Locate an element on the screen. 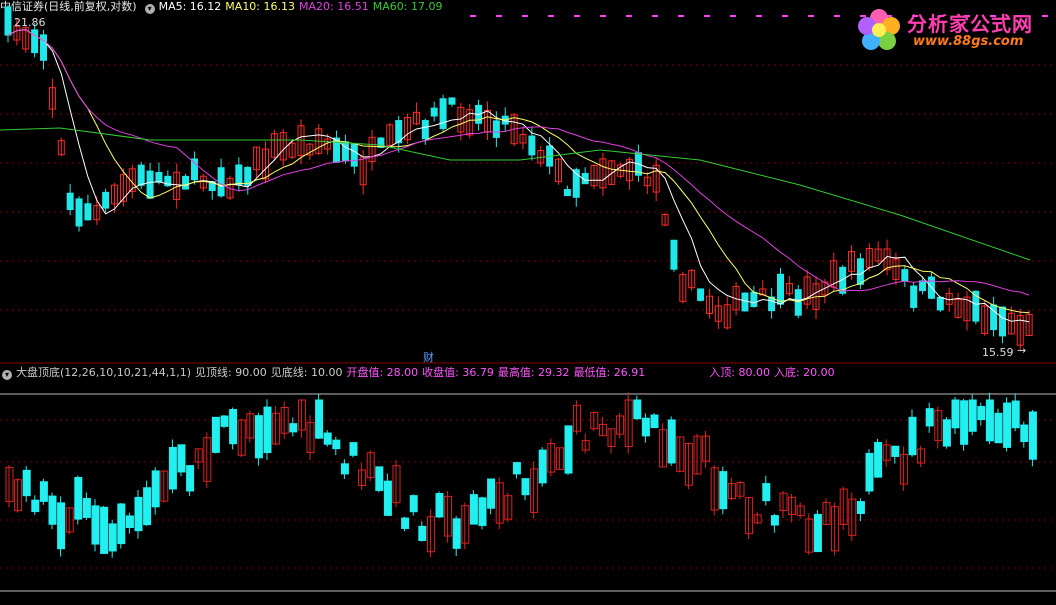  finance-marker: 财 is located at coordinates (428, 357).